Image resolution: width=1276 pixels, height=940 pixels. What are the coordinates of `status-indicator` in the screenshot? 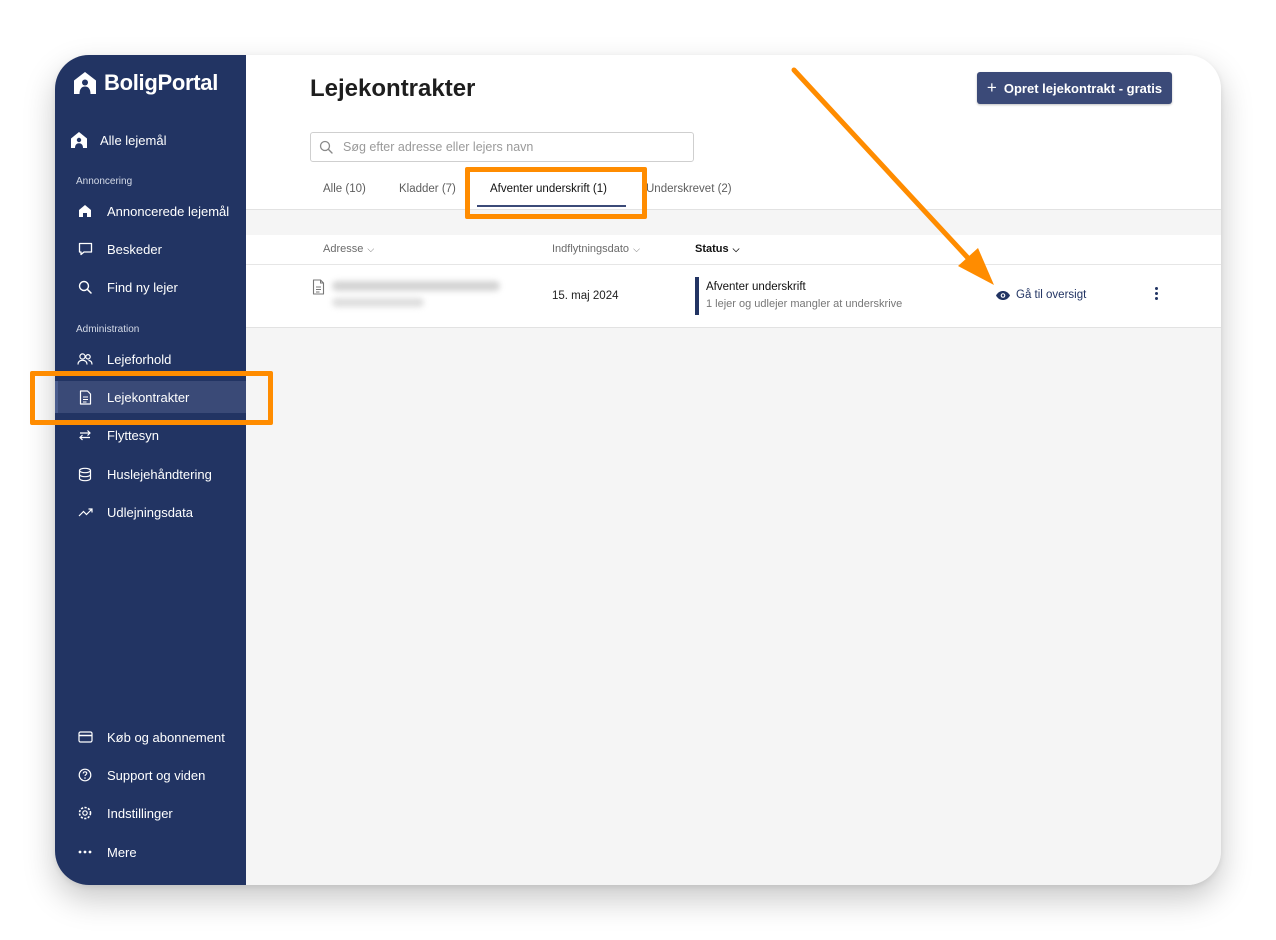 It's located at (697, 296).